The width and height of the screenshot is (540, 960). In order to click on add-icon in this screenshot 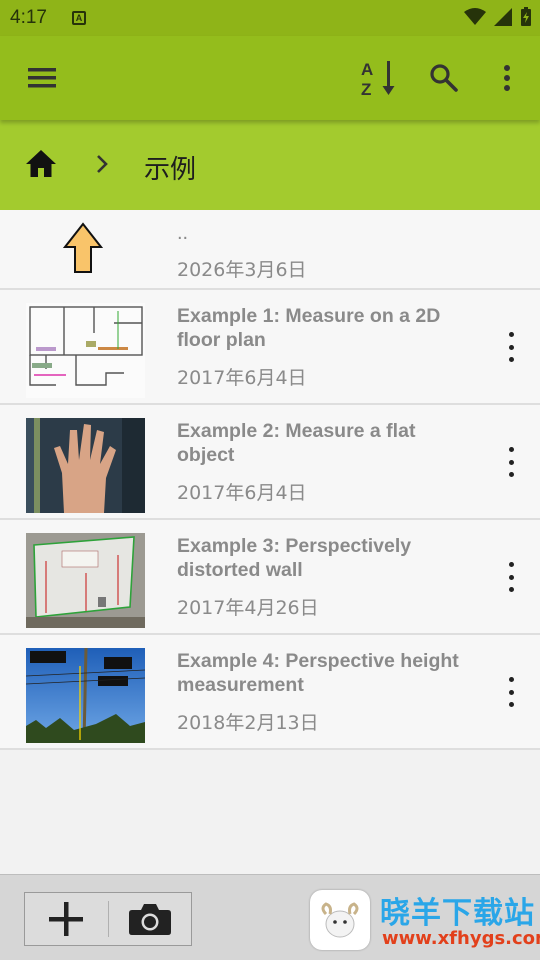, I will do `click(66, 919)`.